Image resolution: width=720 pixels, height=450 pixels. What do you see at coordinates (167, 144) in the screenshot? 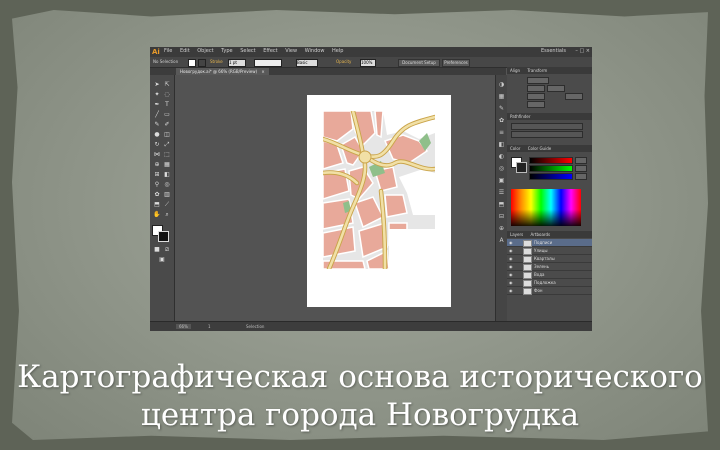
I see `scale-tool-icon: ⤢` at bounding box center [167, 144].